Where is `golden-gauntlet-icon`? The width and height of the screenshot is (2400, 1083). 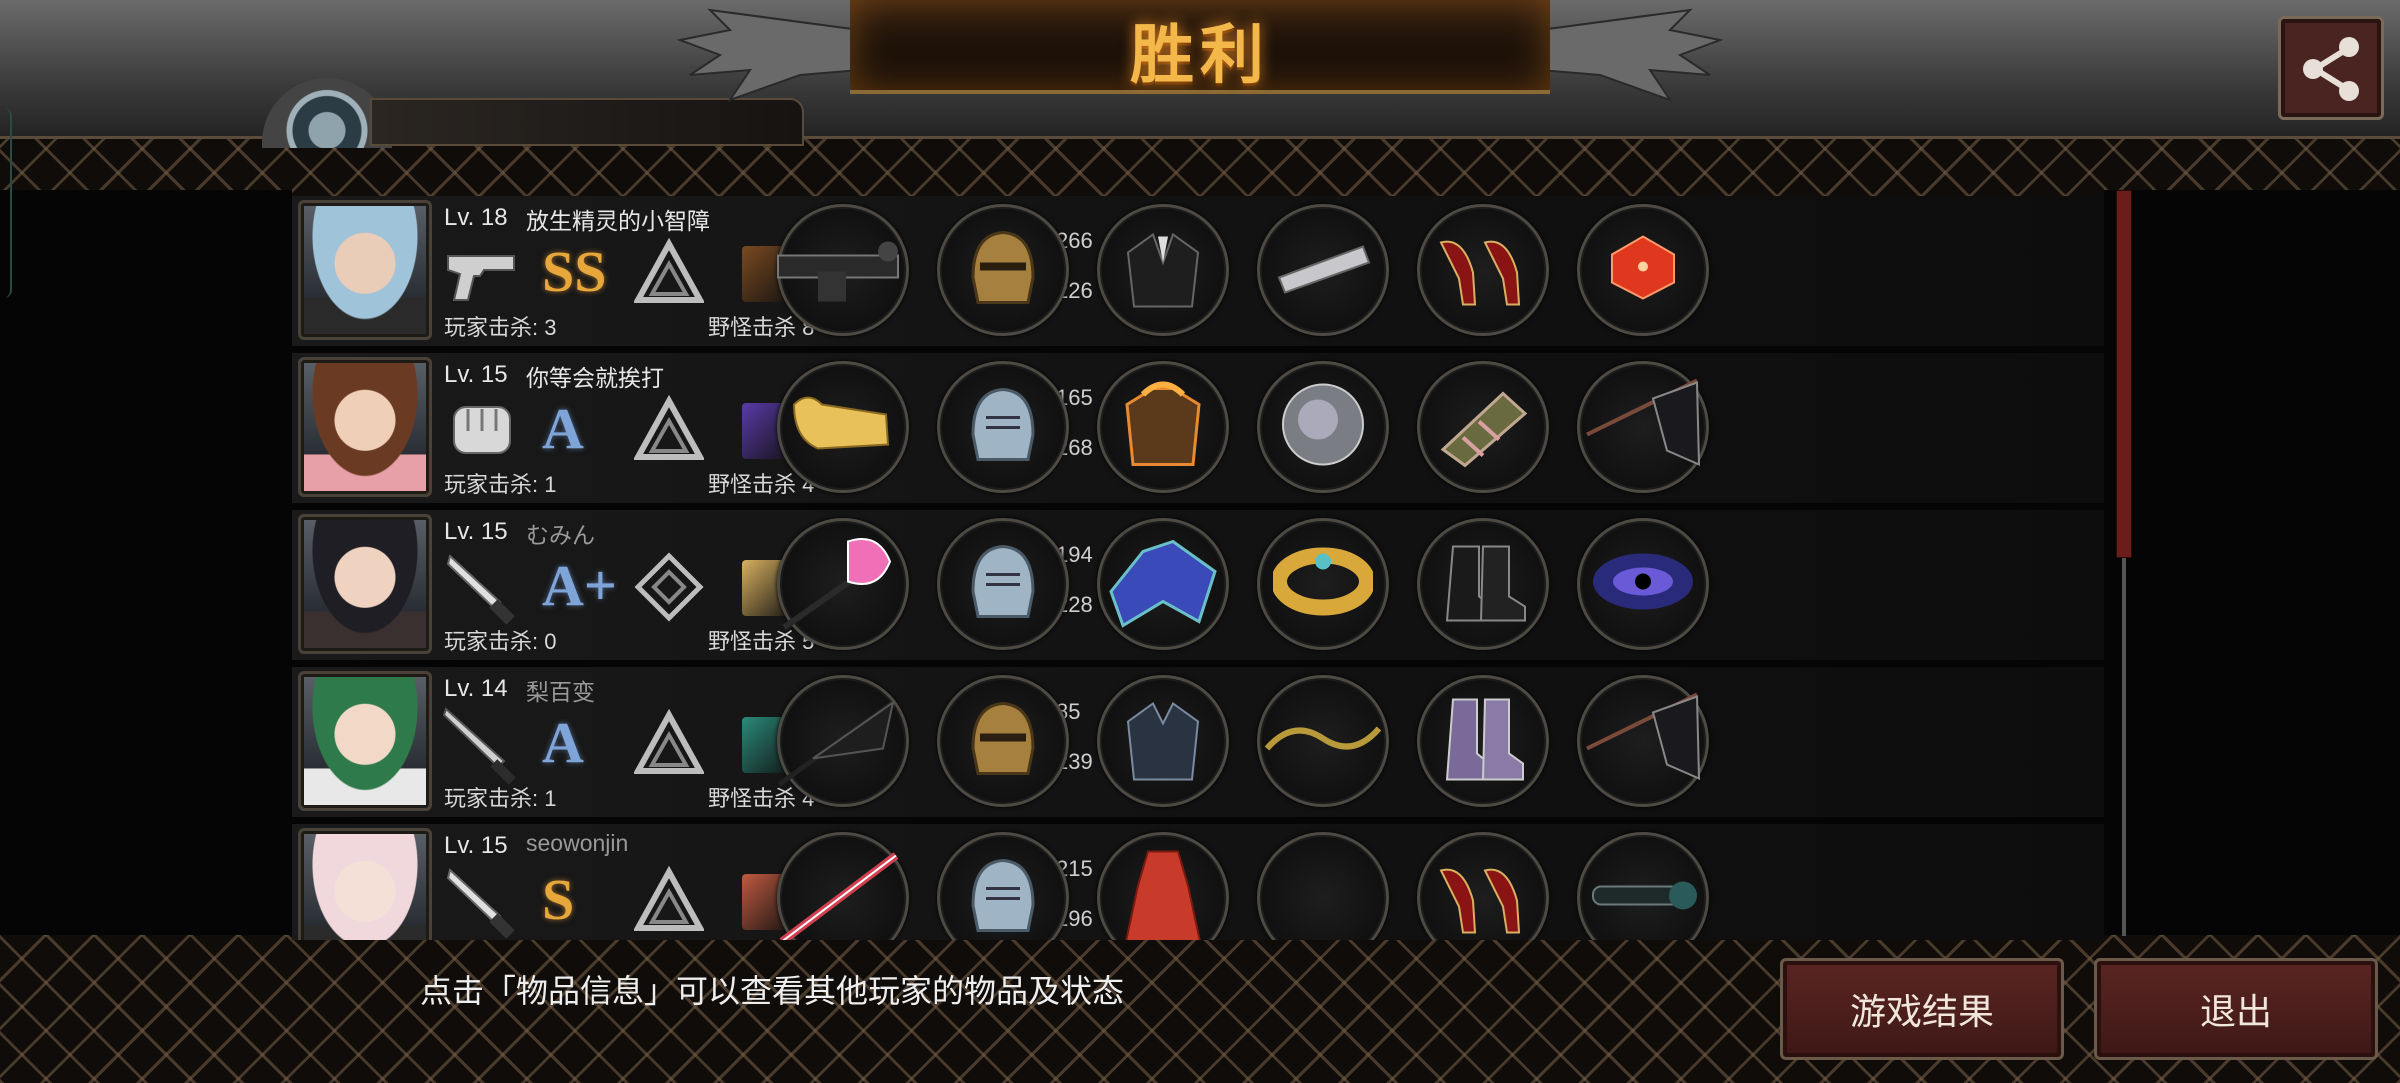 golden-gauntlet-icon is located at coordinates (843, 427).